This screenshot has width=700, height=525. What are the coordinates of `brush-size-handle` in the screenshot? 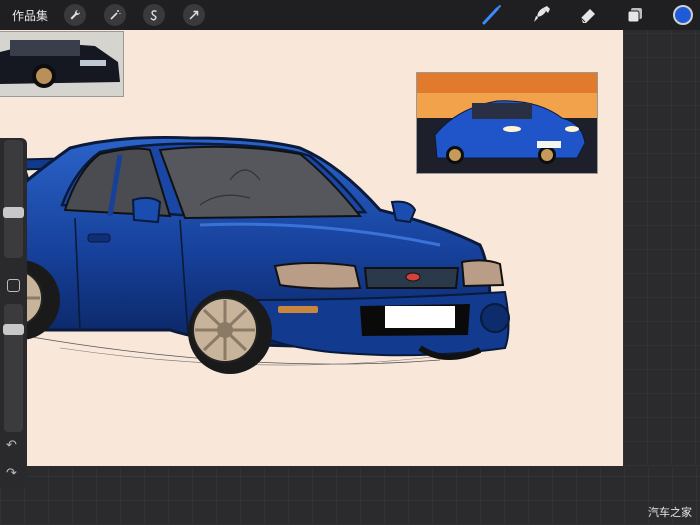 It's located at (13, 212).